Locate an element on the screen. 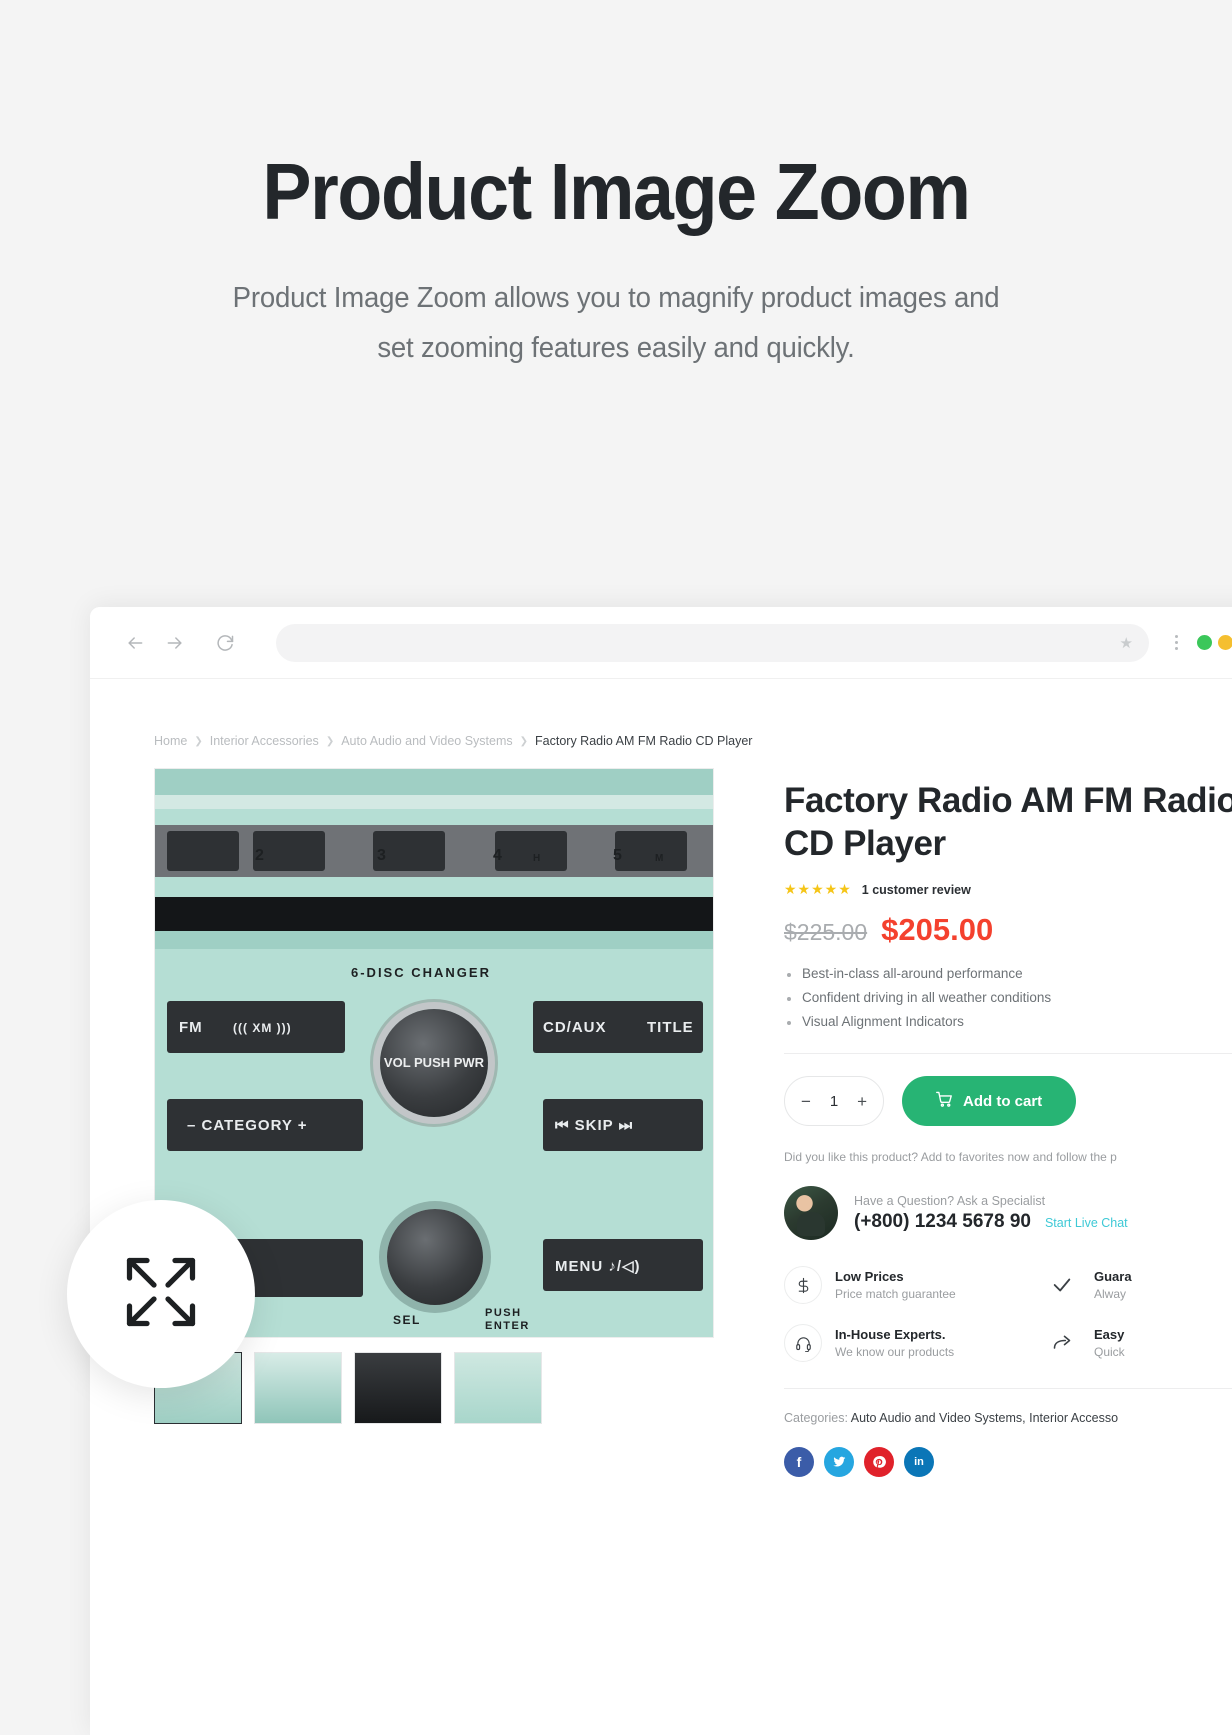  button-title: TITLE is located at coordinates (670, 1027).